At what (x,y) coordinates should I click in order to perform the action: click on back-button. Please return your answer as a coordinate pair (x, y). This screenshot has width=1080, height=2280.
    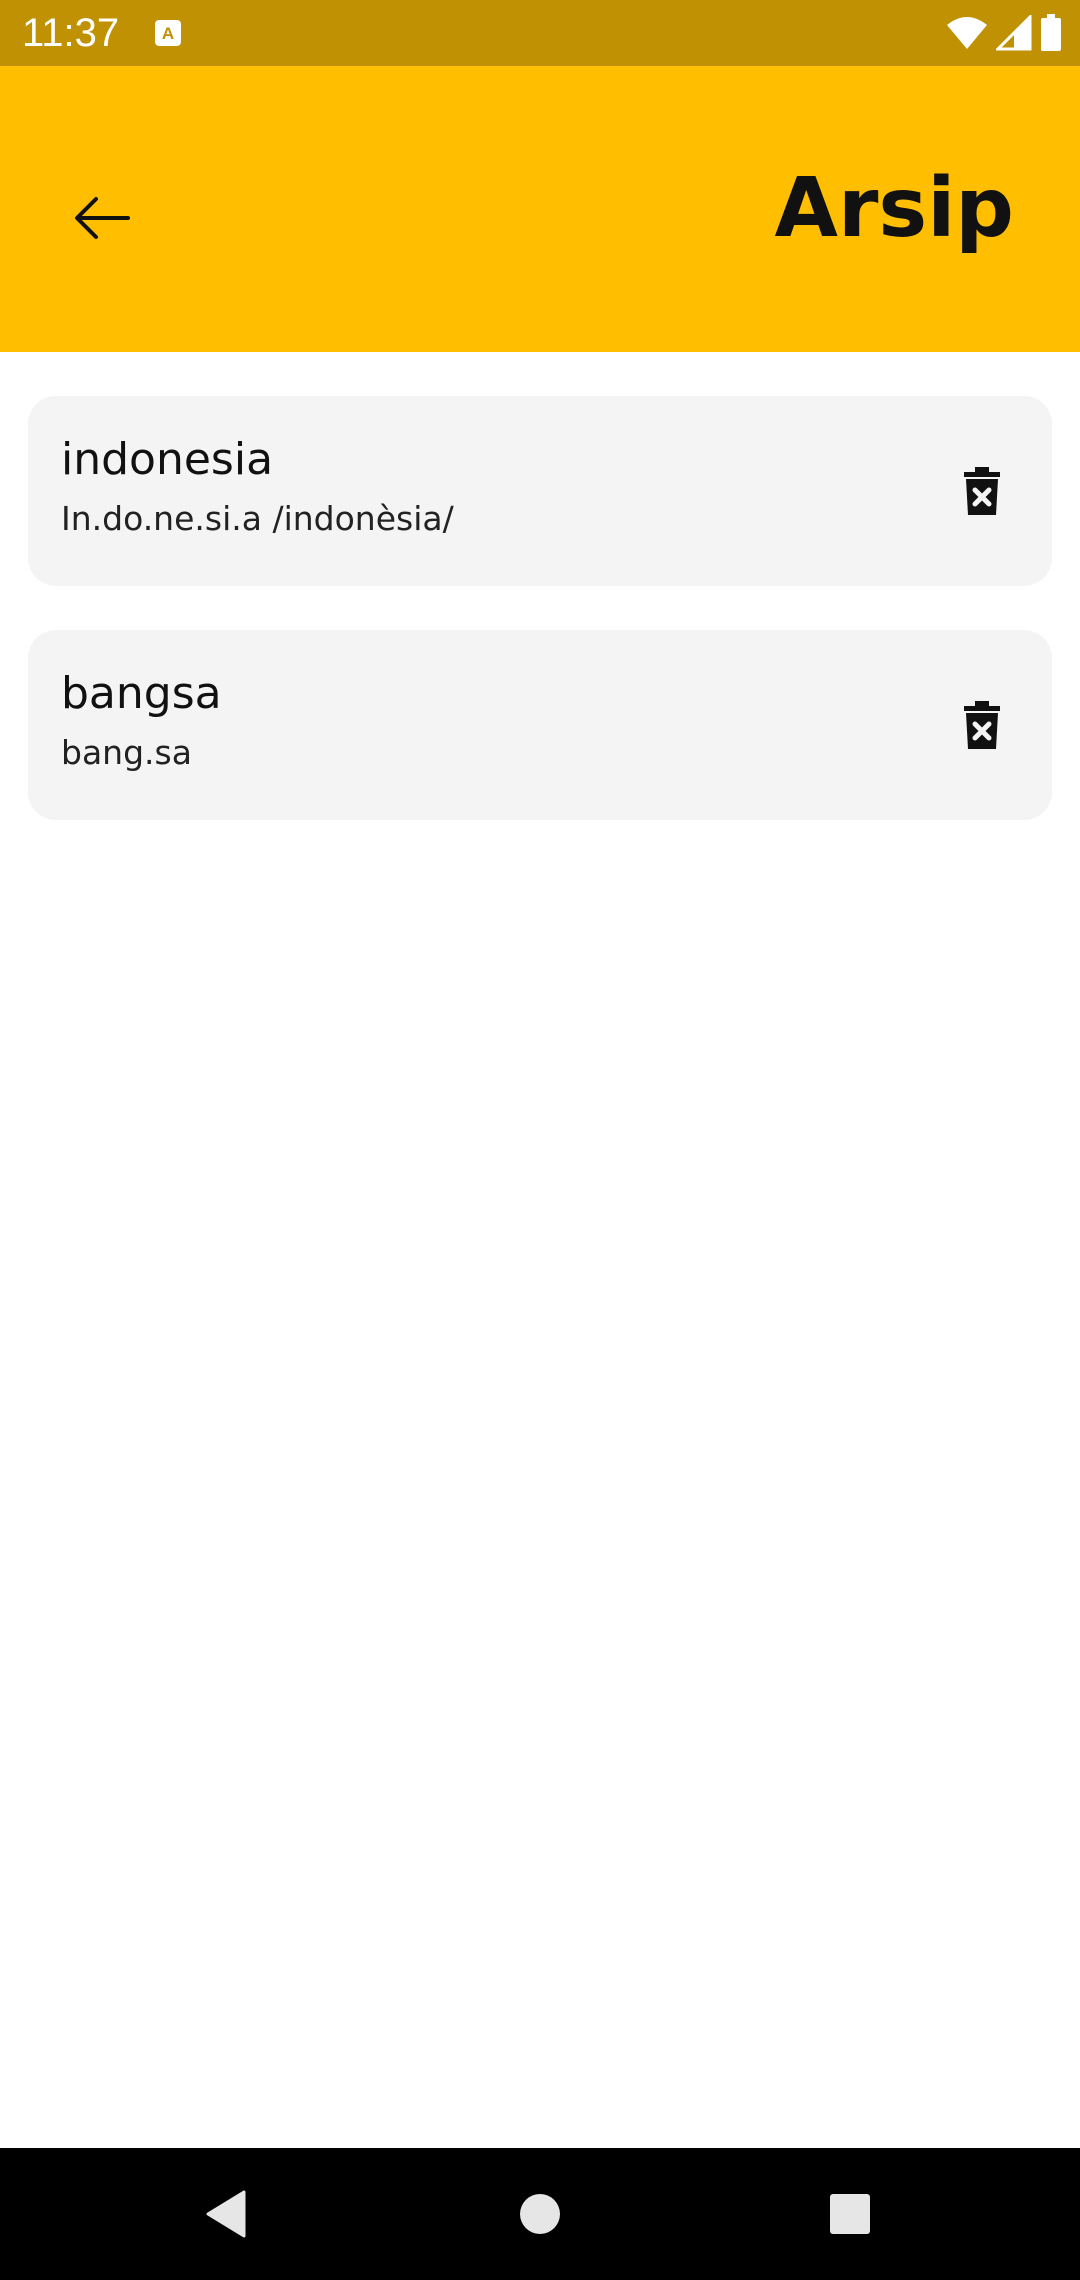
    Looking at the image, I should click on (102, 218).